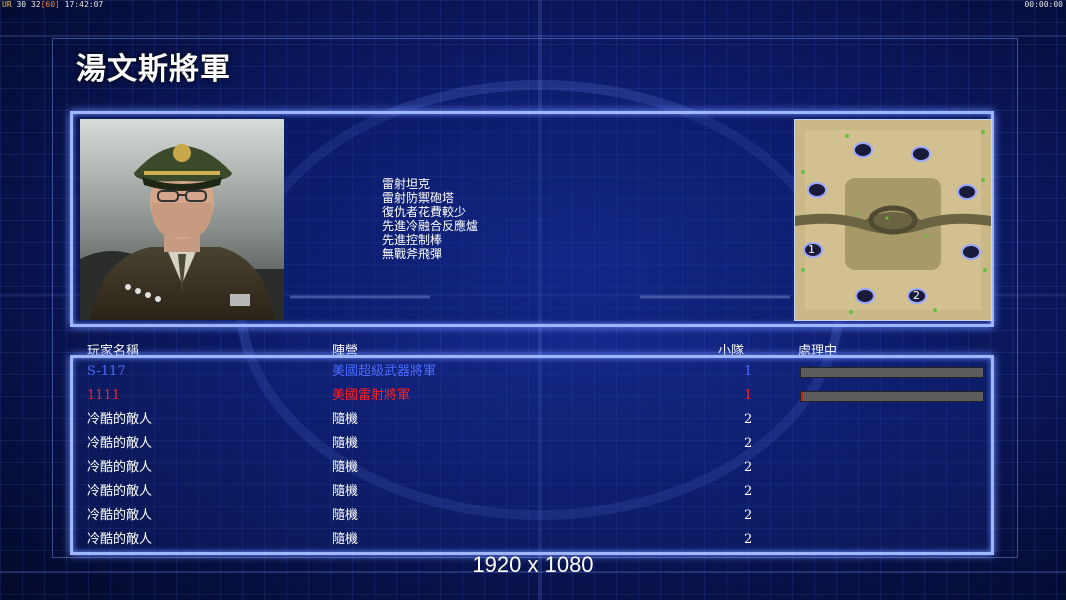 Image resolution: width=1066 pixels, height=600 pixels. Describe the element at coordinates (893, 220) in the screenshot. I see `minimap: 1 2` at that location.